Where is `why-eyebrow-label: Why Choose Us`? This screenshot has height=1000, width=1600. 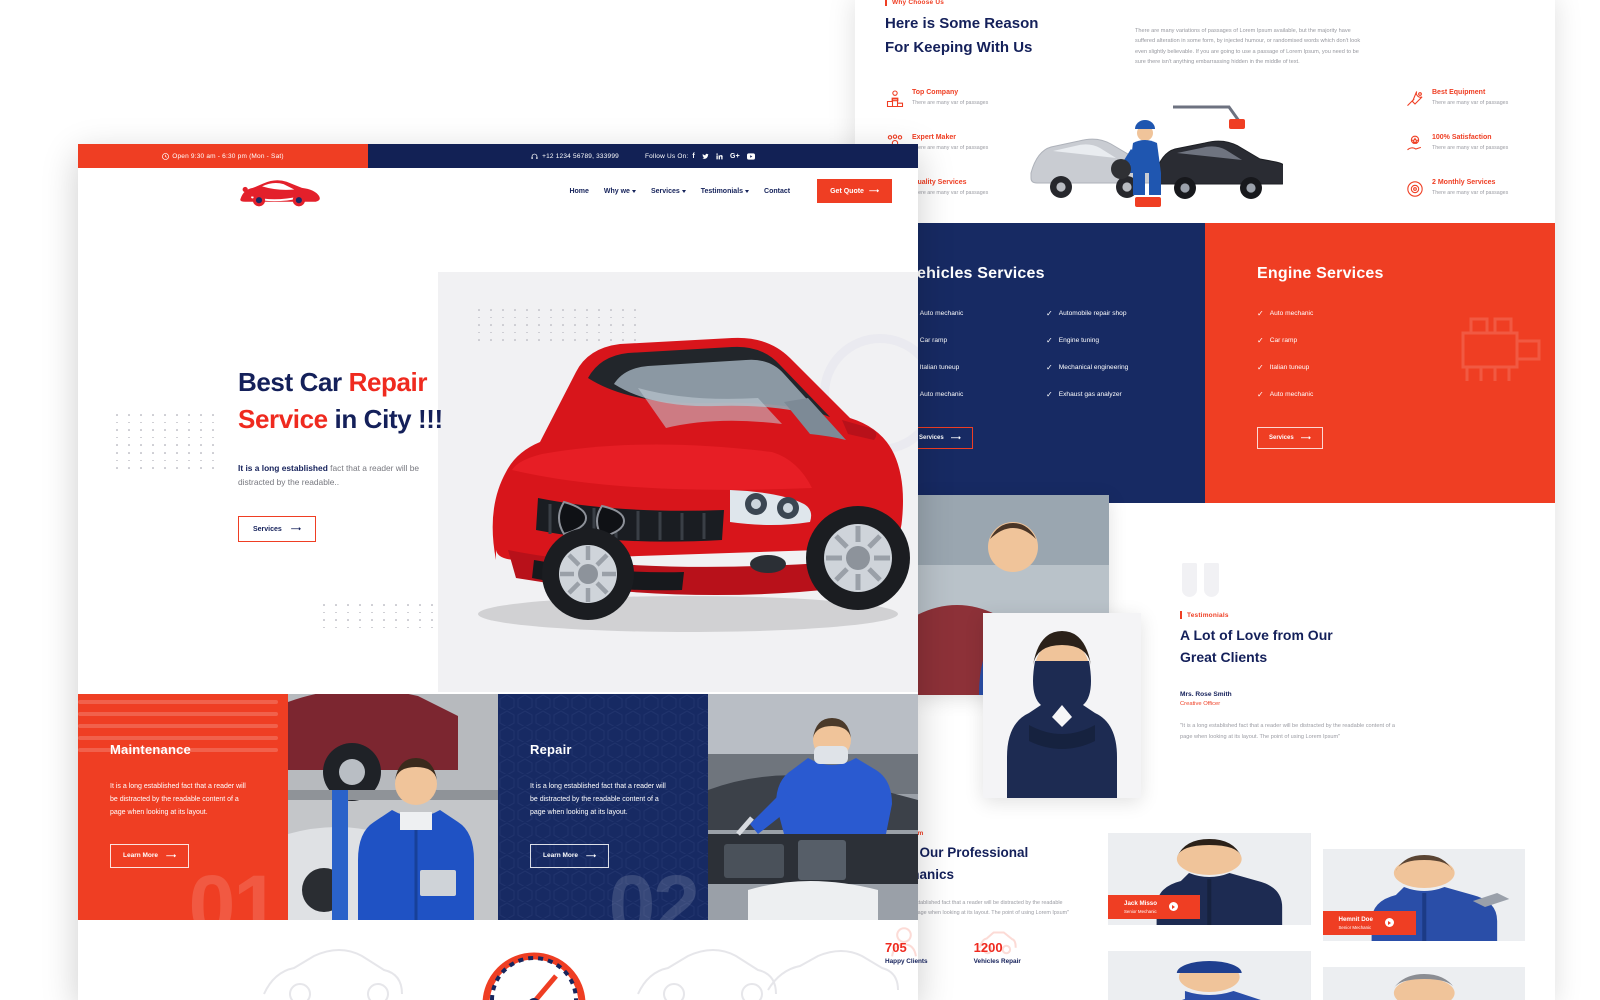
why-eyebrow-label: Why Choose Us is located at coordinates (918, 3).